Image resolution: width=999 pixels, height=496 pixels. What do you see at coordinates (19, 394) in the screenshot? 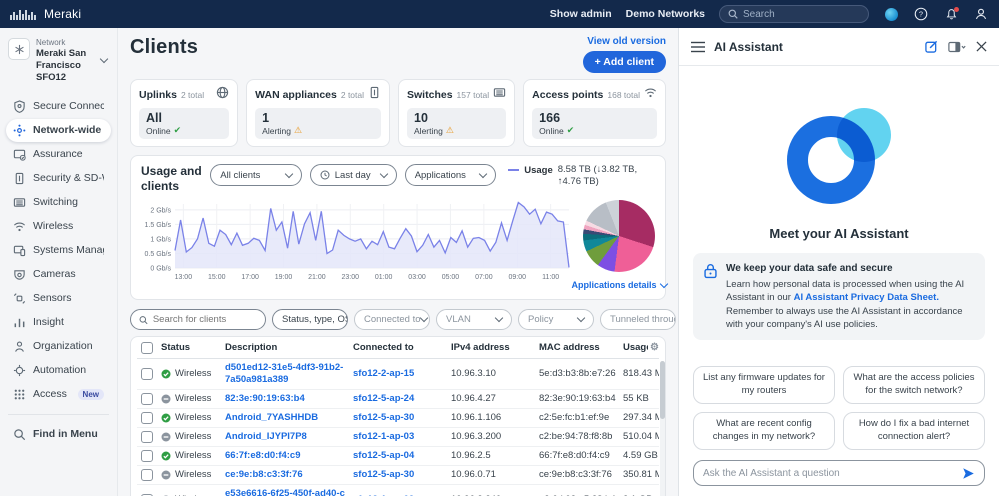
I see `access-icon` at bounding box center [19, 394].